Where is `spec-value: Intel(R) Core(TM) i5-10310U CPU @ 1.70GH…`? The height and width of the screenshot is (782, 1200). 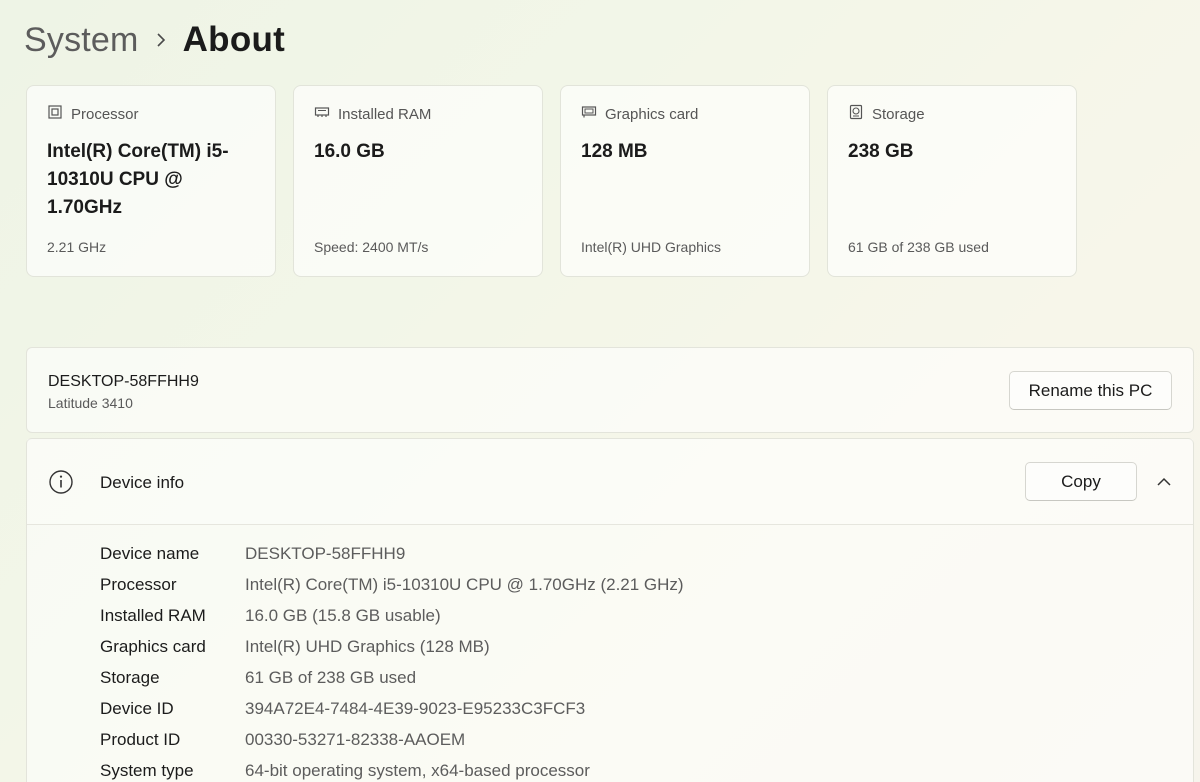
spec-value: Intel(R) Core(TM) i5-10310U CPU @ 1.70GH… is located at coordinates (464, 584).